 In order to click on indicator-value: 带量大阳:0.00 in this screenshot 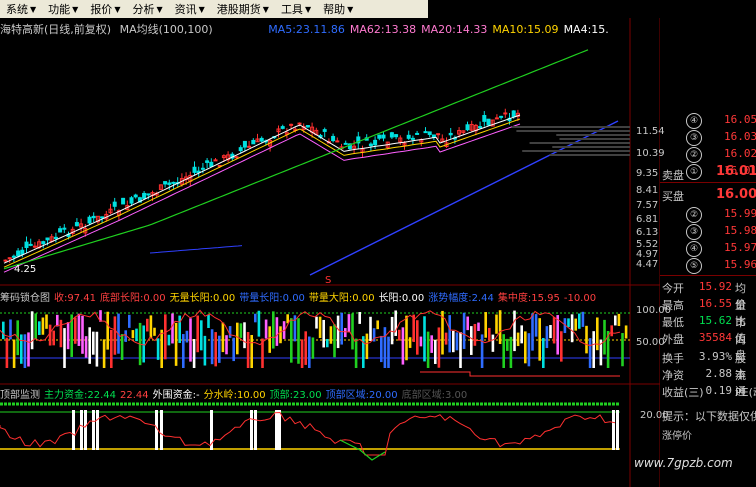, I will do `click(341, 298)`.